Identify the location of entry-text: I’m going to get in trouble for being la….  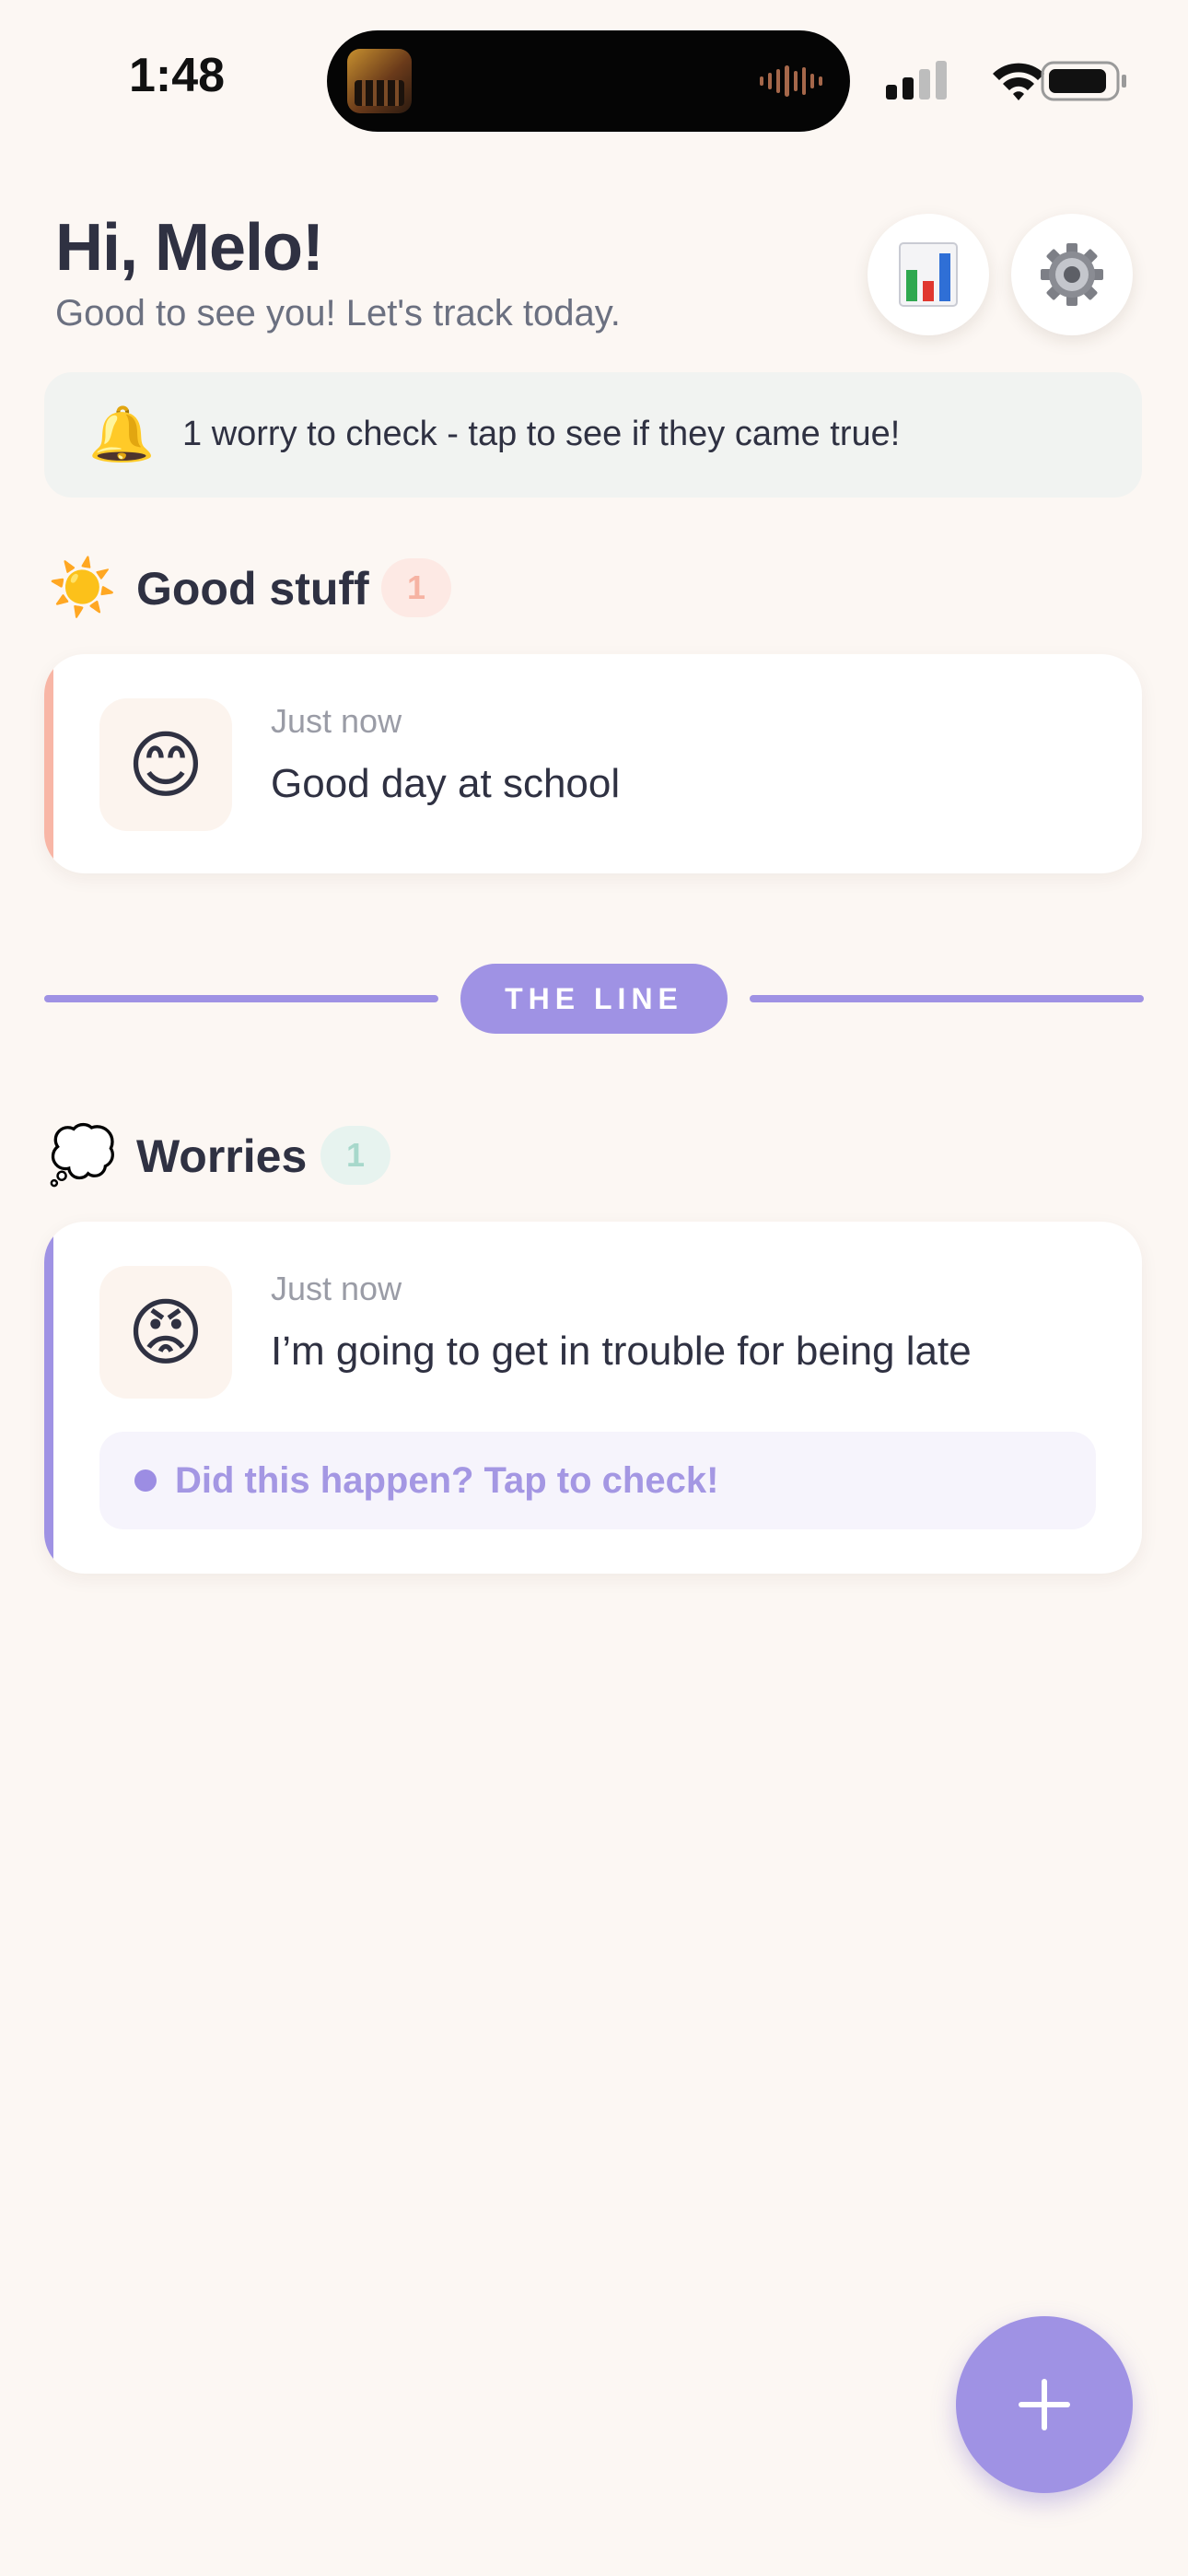
(621, 1351).